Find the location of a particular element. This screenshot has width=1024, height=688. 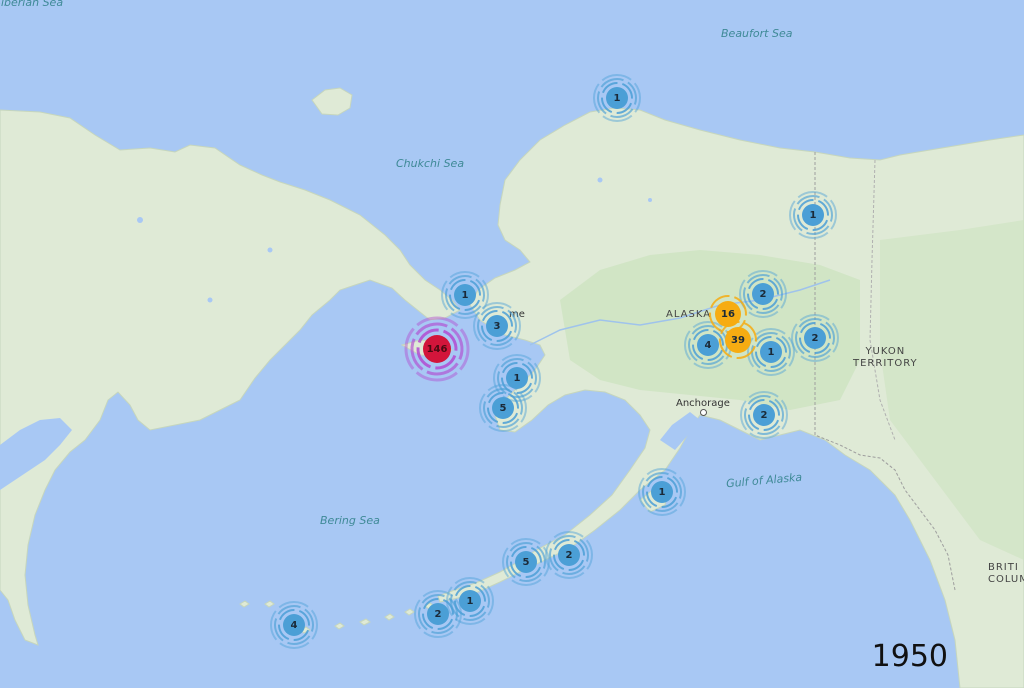

region-label-british-columbia: BRITI COLUM is located at coordinates (1006, 574).